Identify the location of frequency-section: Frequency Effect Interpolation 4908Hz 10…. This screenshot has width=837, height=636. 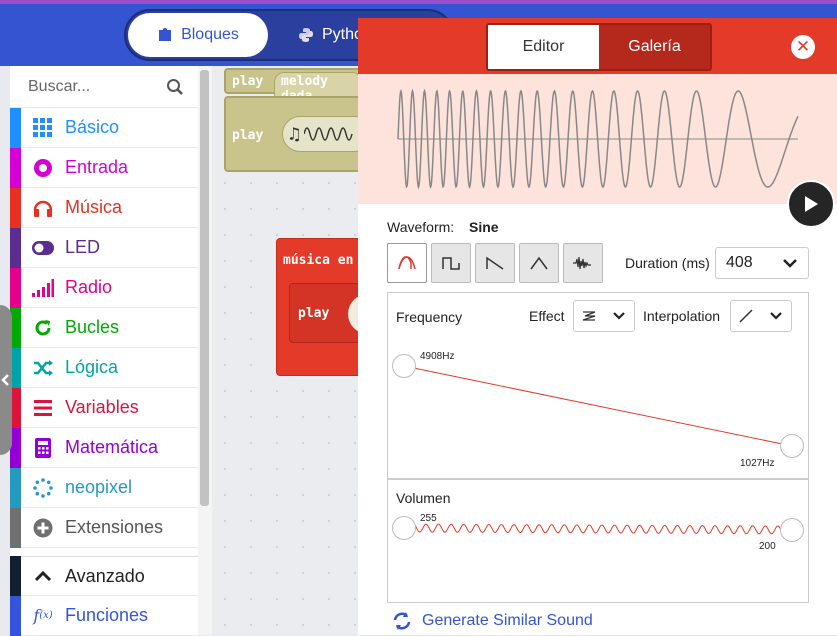
(598, 385).